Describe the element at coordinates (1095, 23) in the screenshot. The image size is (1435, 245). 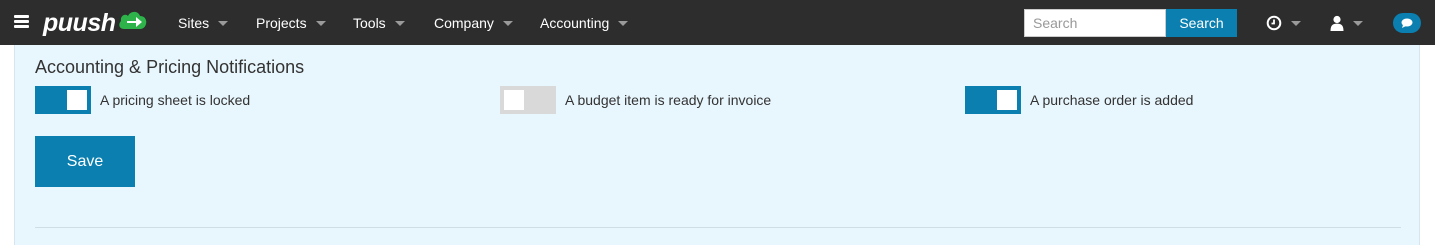
I see `search-input` at that location.